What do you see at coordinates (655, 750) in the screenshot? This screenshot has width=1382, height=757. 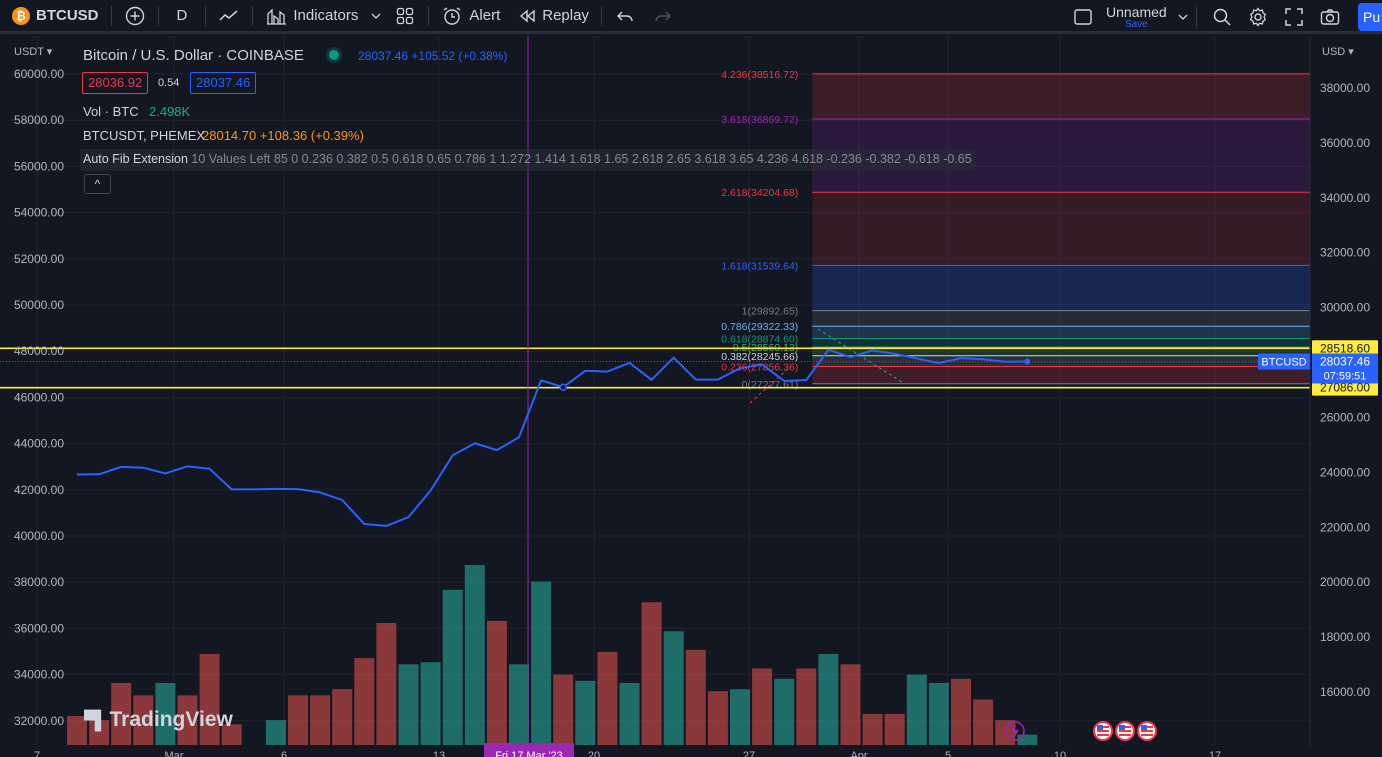 I see `time-axis: 7 Mar 6 13 20 27 Apr 5 10 17 Fri 17 Mar '23` at bounding box center [655, 750].